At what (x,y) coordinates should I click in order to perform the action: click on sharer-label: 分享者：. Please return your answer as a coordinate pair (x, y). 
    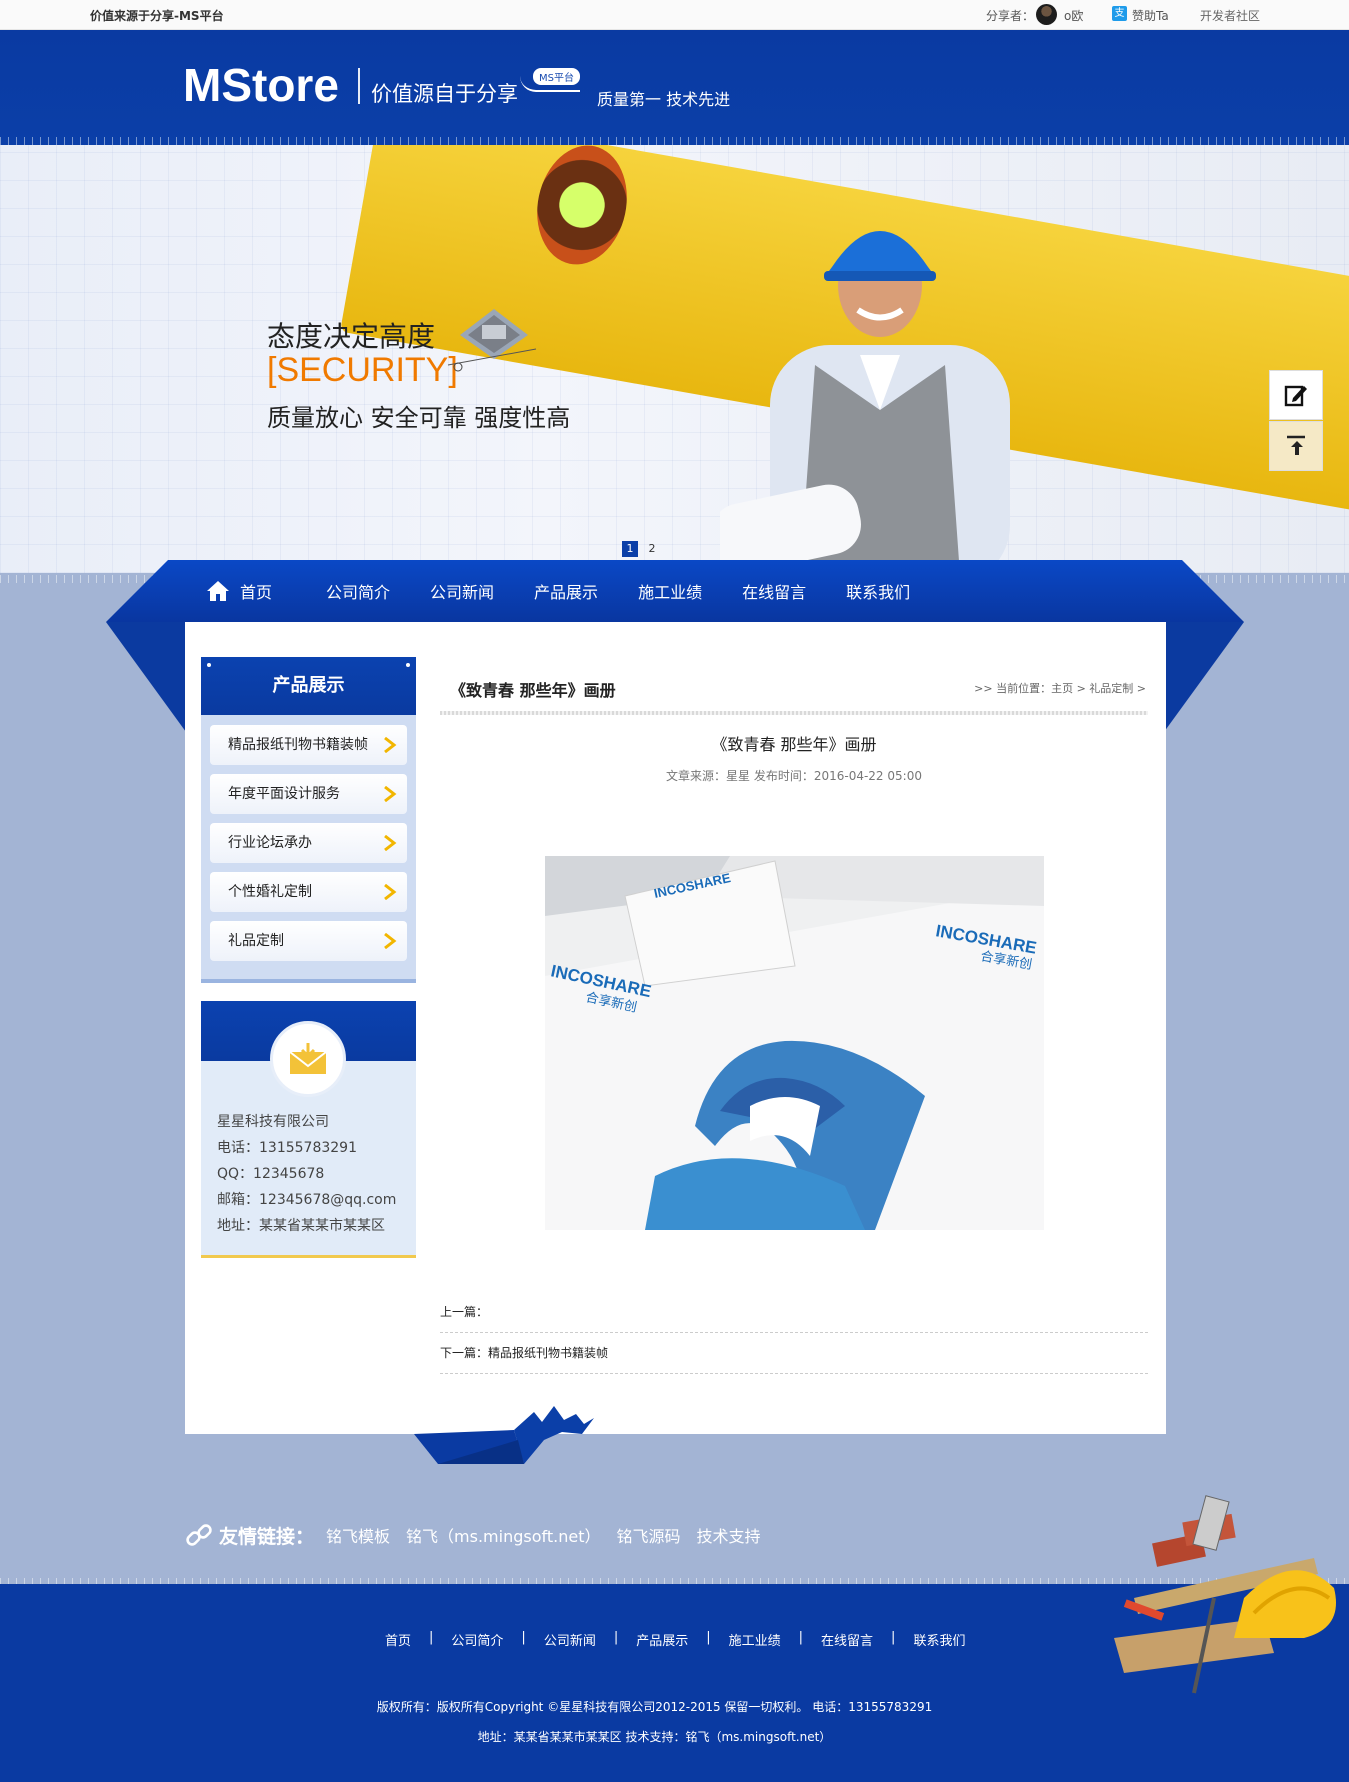
    Looking at the image, I should click on (1010, 16).